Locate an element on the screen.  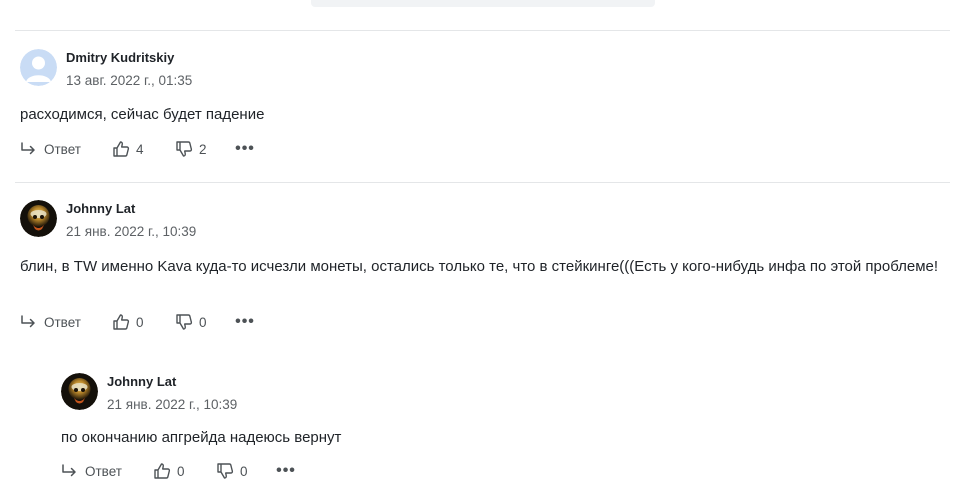
comment-text: по окончанию апгрейда надеюсь вернут is located at coordinates (201, 437).